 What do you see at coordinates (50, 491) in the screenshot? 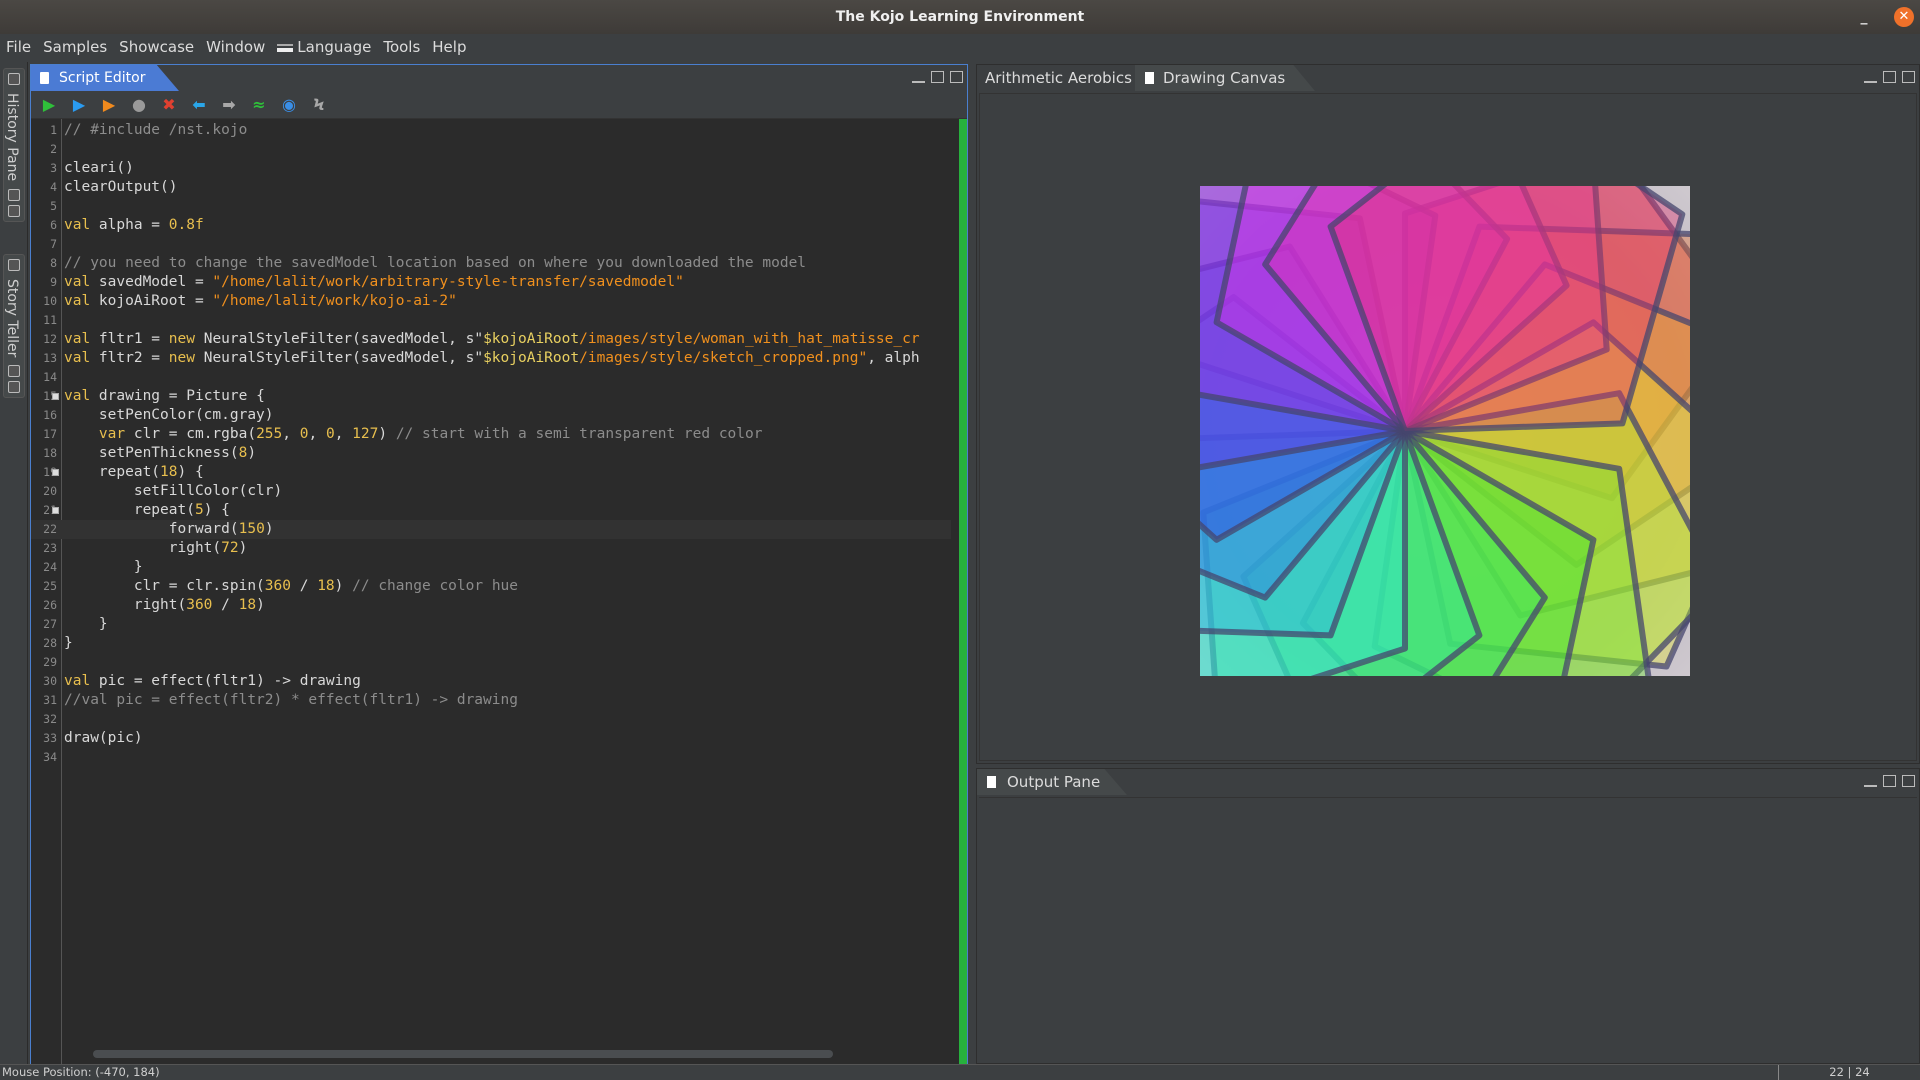
I see `line-number: 20` at bounding box center [50, 491].